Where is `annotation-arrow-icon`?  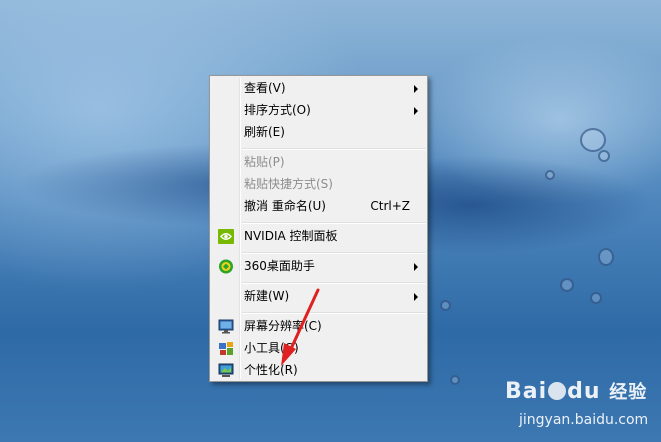
annotation-arrow-icon is located at coordinates (300, 327).